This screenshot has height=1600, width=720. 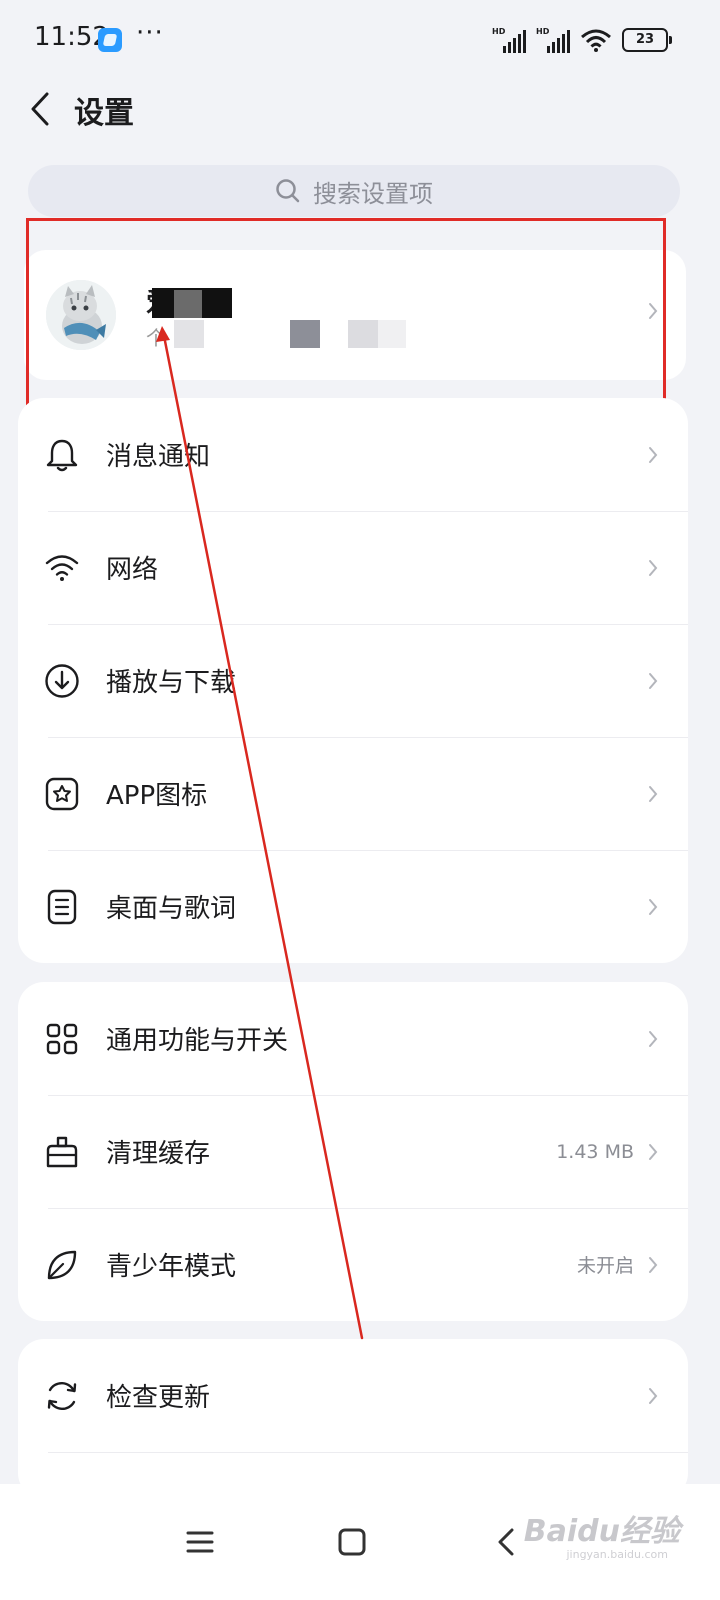 What do you see at coordinates (158, 1398) in the screenshot?
I see `row-label: 检查更新` at bounding box center [158, 1398].